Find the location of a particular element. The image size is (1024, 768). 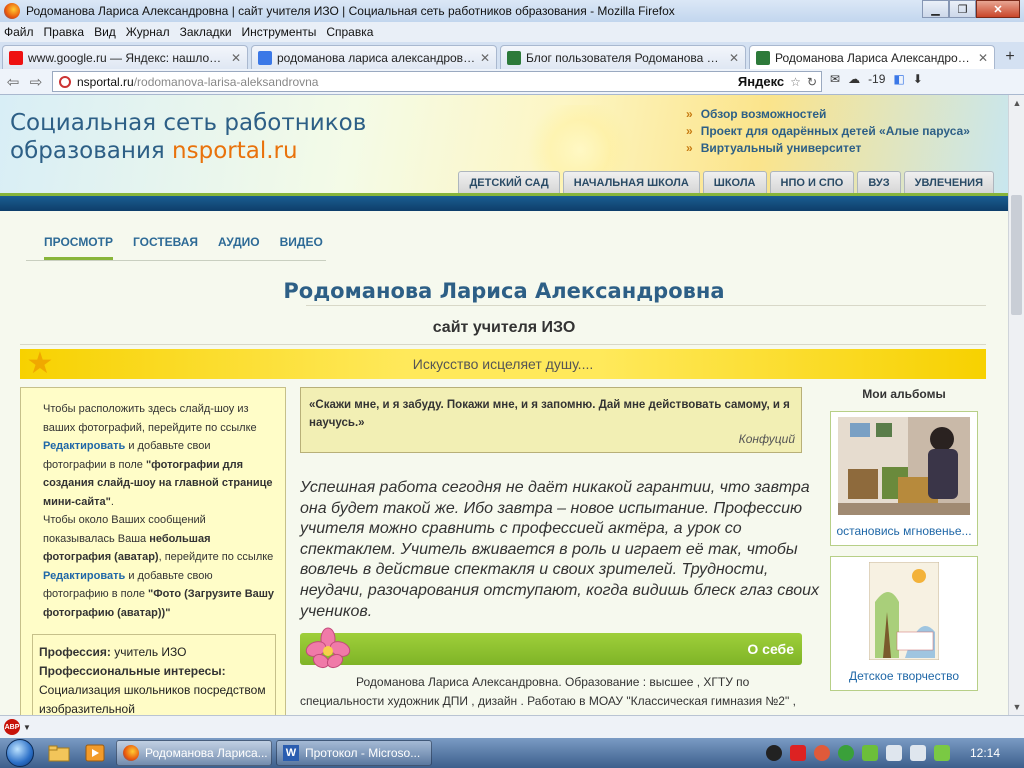

subnav-video: ВИДЕО is located at coordinates (301, 247).